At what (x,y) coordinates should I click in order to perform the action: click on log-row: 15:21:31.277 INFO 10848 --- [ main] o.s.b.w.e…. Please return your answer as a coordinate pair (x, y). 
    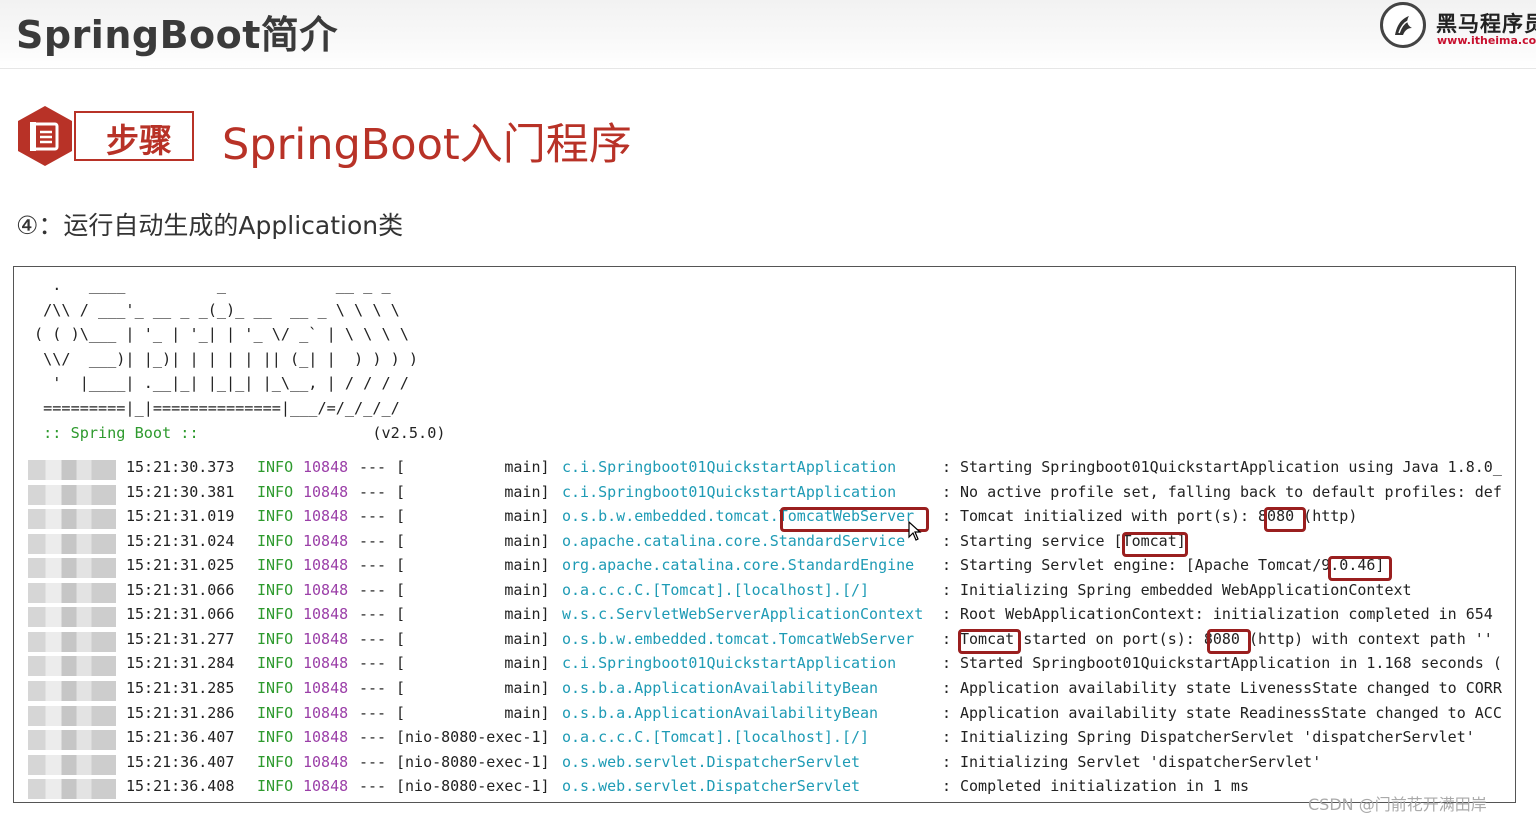
    Looking at the image, I should click on (764, 642).